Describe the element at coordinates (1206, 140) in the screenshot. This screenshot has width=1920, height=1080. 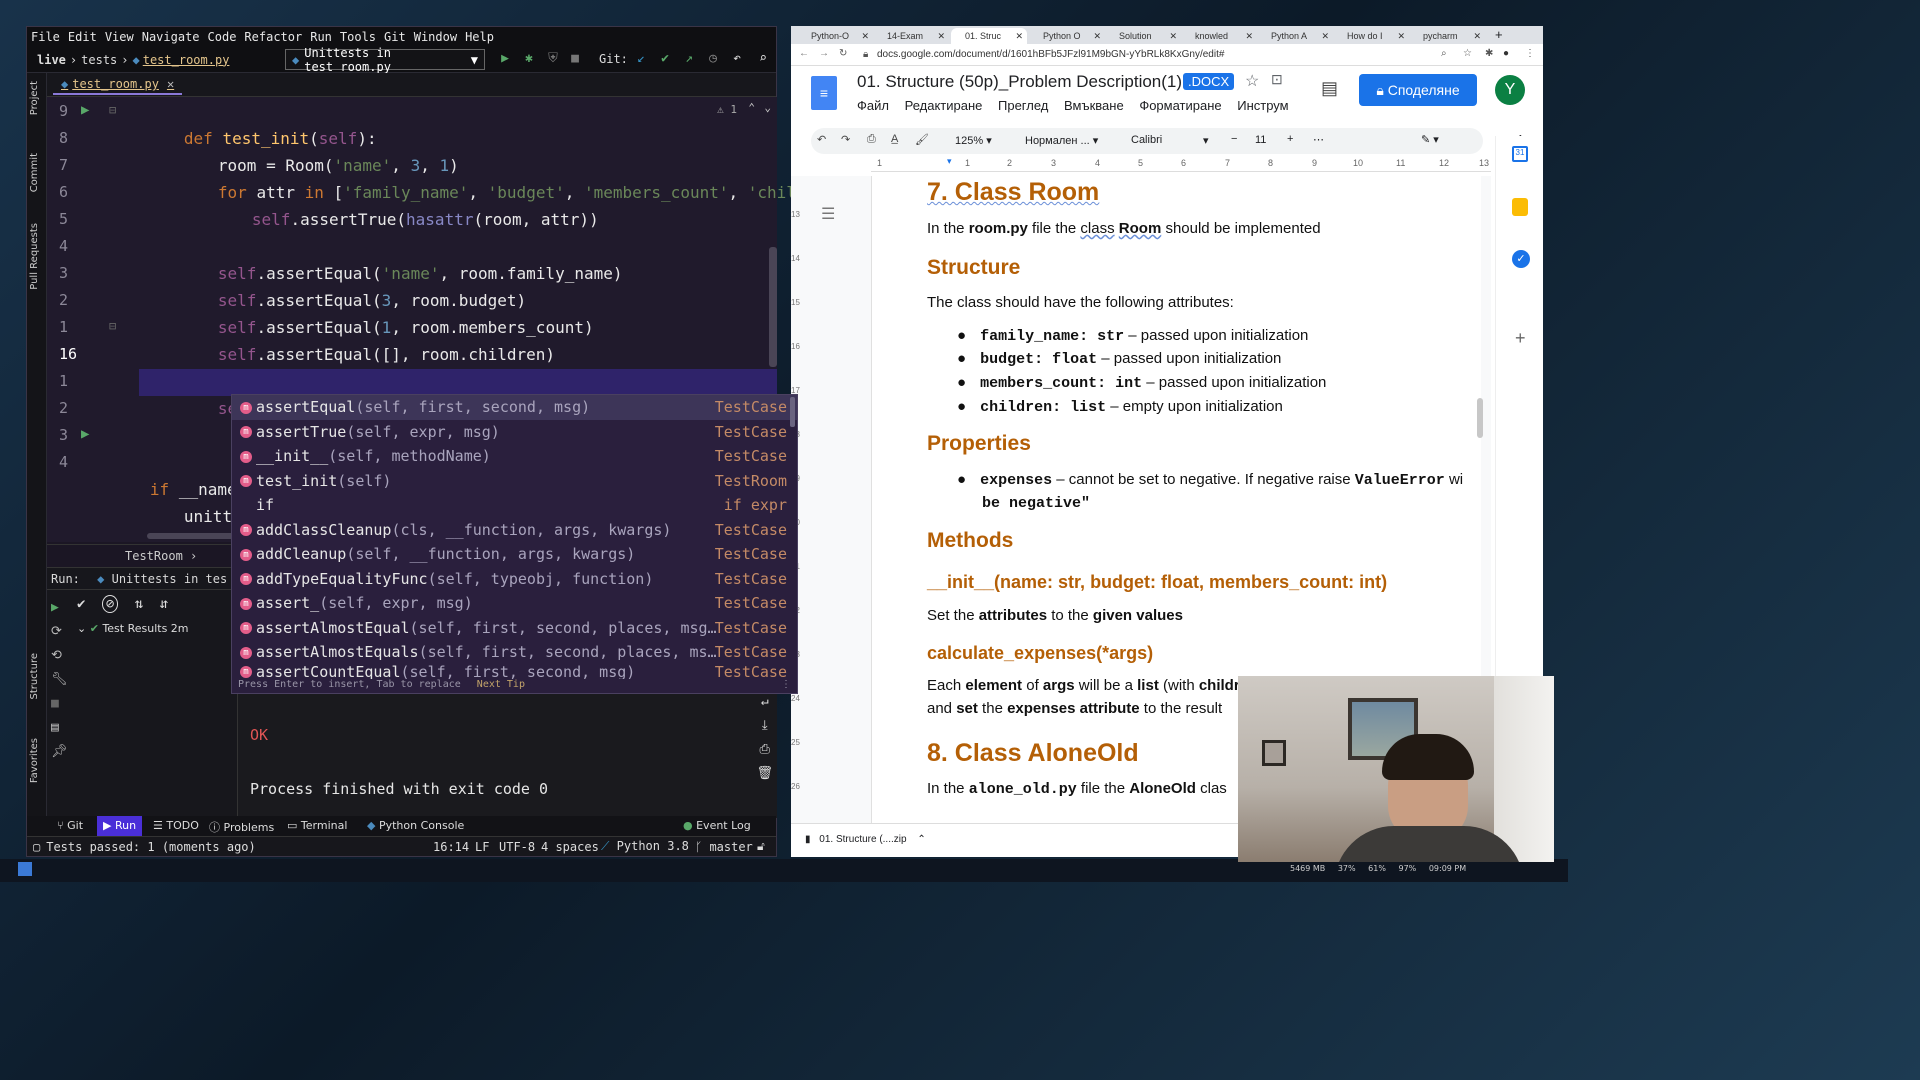
I see `chevron-down-icon: ▾` at that location.